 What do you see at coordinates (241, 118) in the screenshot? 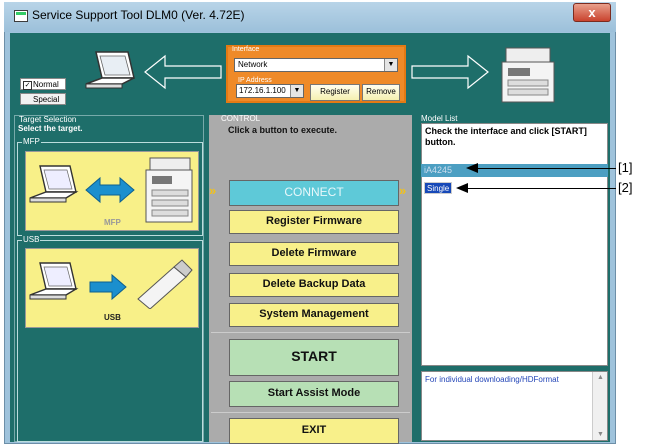
I see `control-legend: CONTROL` at bounding box center [241, 118].